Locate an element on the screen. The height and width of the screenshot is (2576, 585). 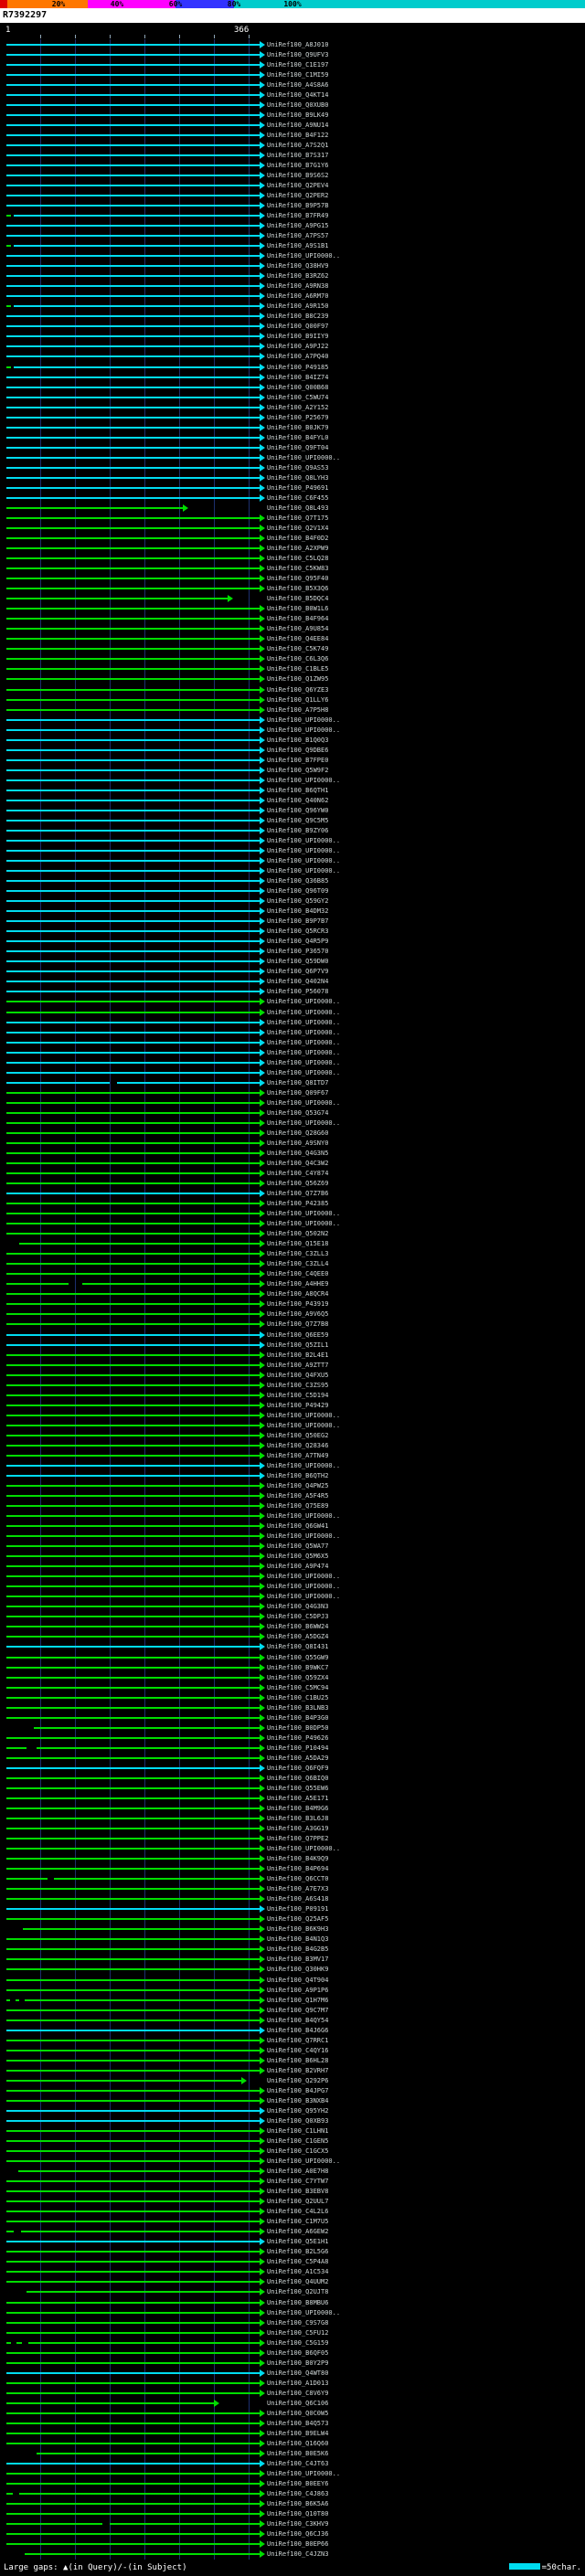
hit-label: UniRef100_Q28346 is located at coordinates (298, 1445).